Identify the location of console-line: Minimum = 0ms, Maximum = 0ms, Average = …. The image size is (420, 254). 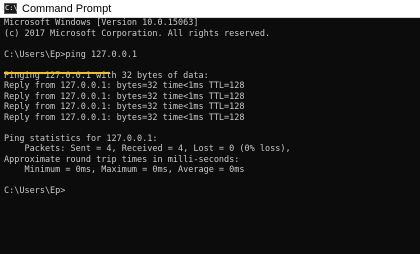
(124, 170).